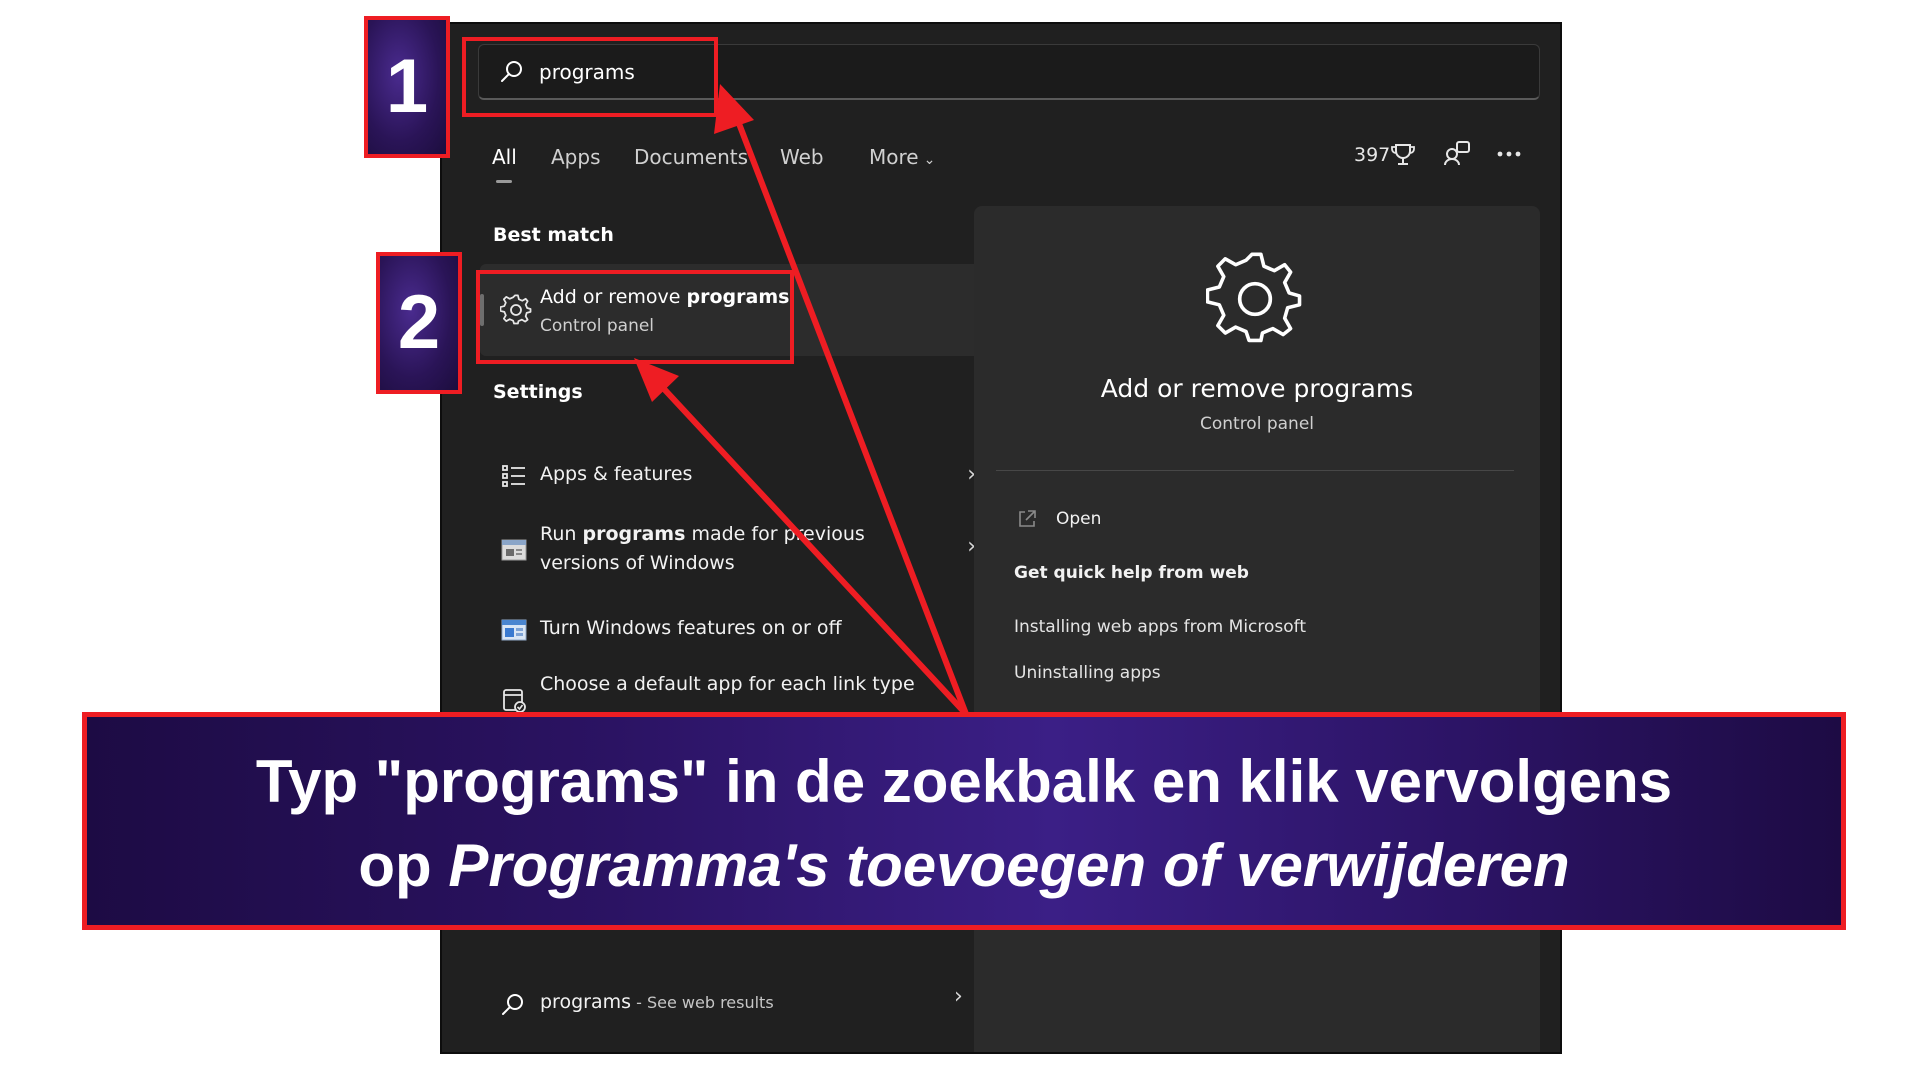 The image size is (1919, 1074). Describe the element at coordinates (809, 545) in the screenshot. I see `arrow-to-result` at that location.